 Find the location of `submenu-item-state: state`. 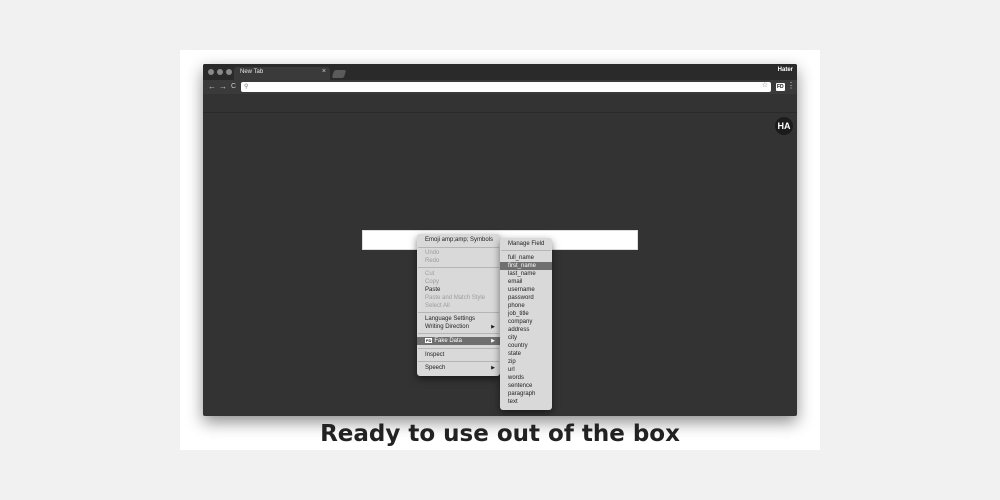

submenu-item-state: state is located at coordinates (526, 354).